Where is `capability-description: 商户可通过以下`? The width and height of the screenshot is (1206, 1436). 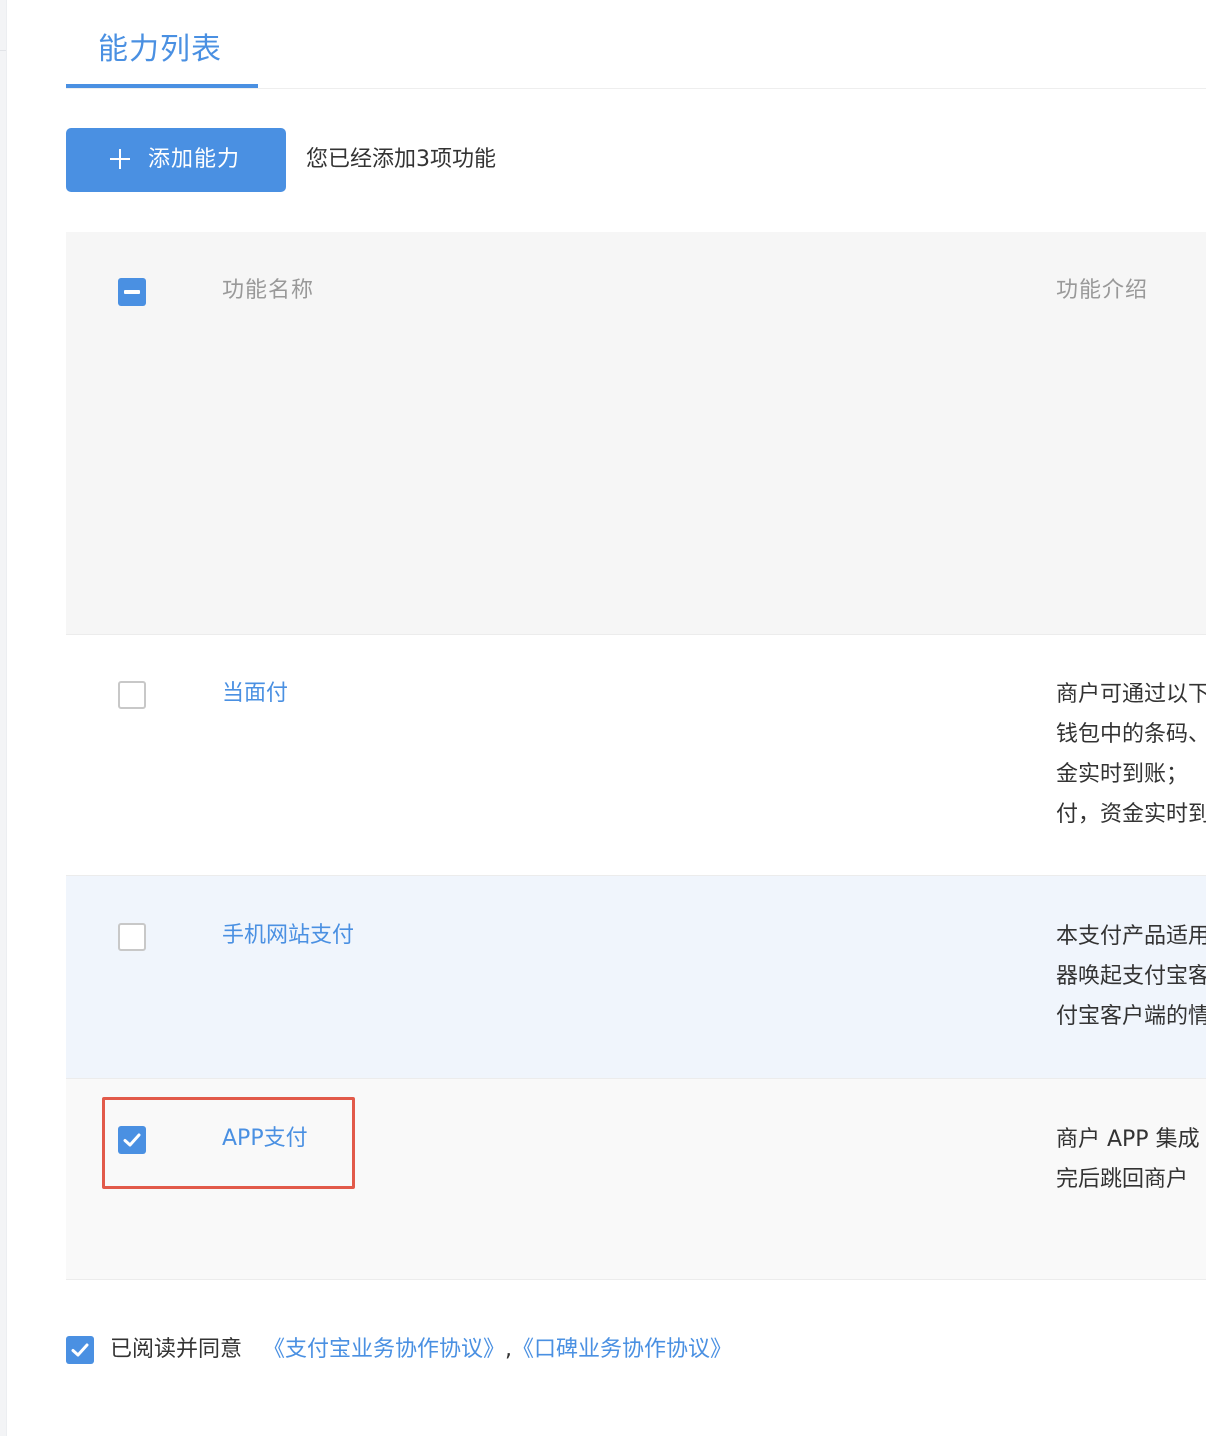 capability-description: 商户可通过以下 is located at coordinates (1131, 694).